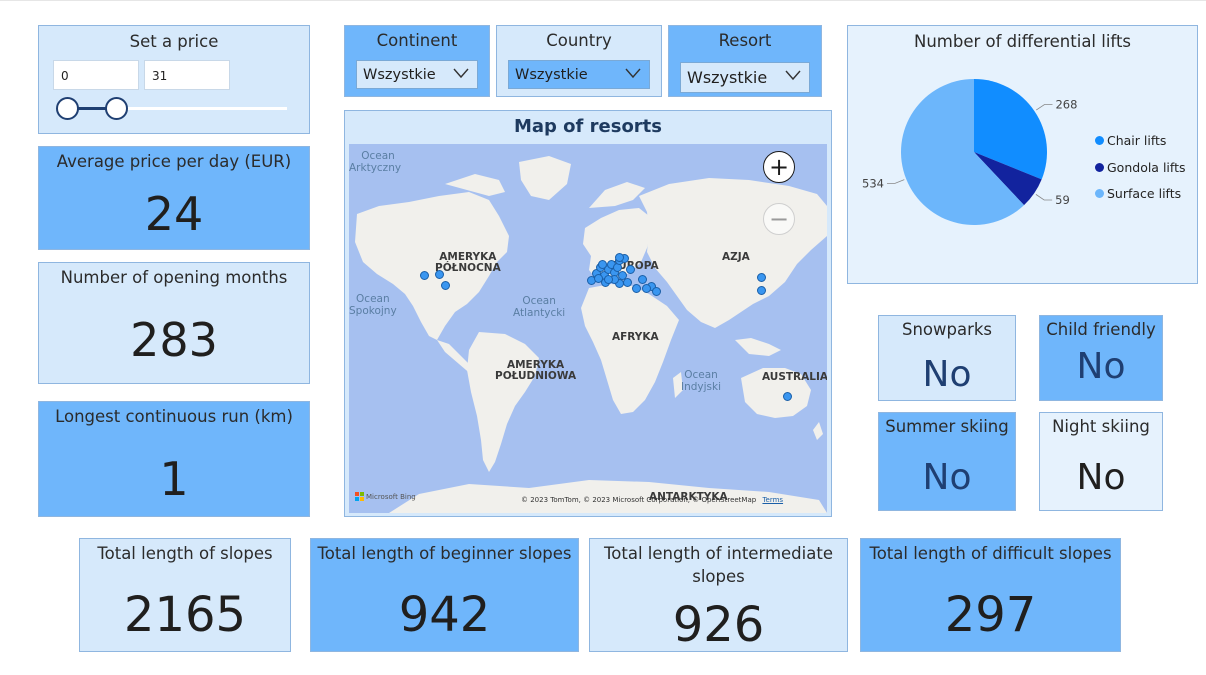 The width and height of the screenshot is (1206, 675). Describe the element at coordinates (947, 374) in the screenshot. I see `flag-snowparks-value: No` at that location.